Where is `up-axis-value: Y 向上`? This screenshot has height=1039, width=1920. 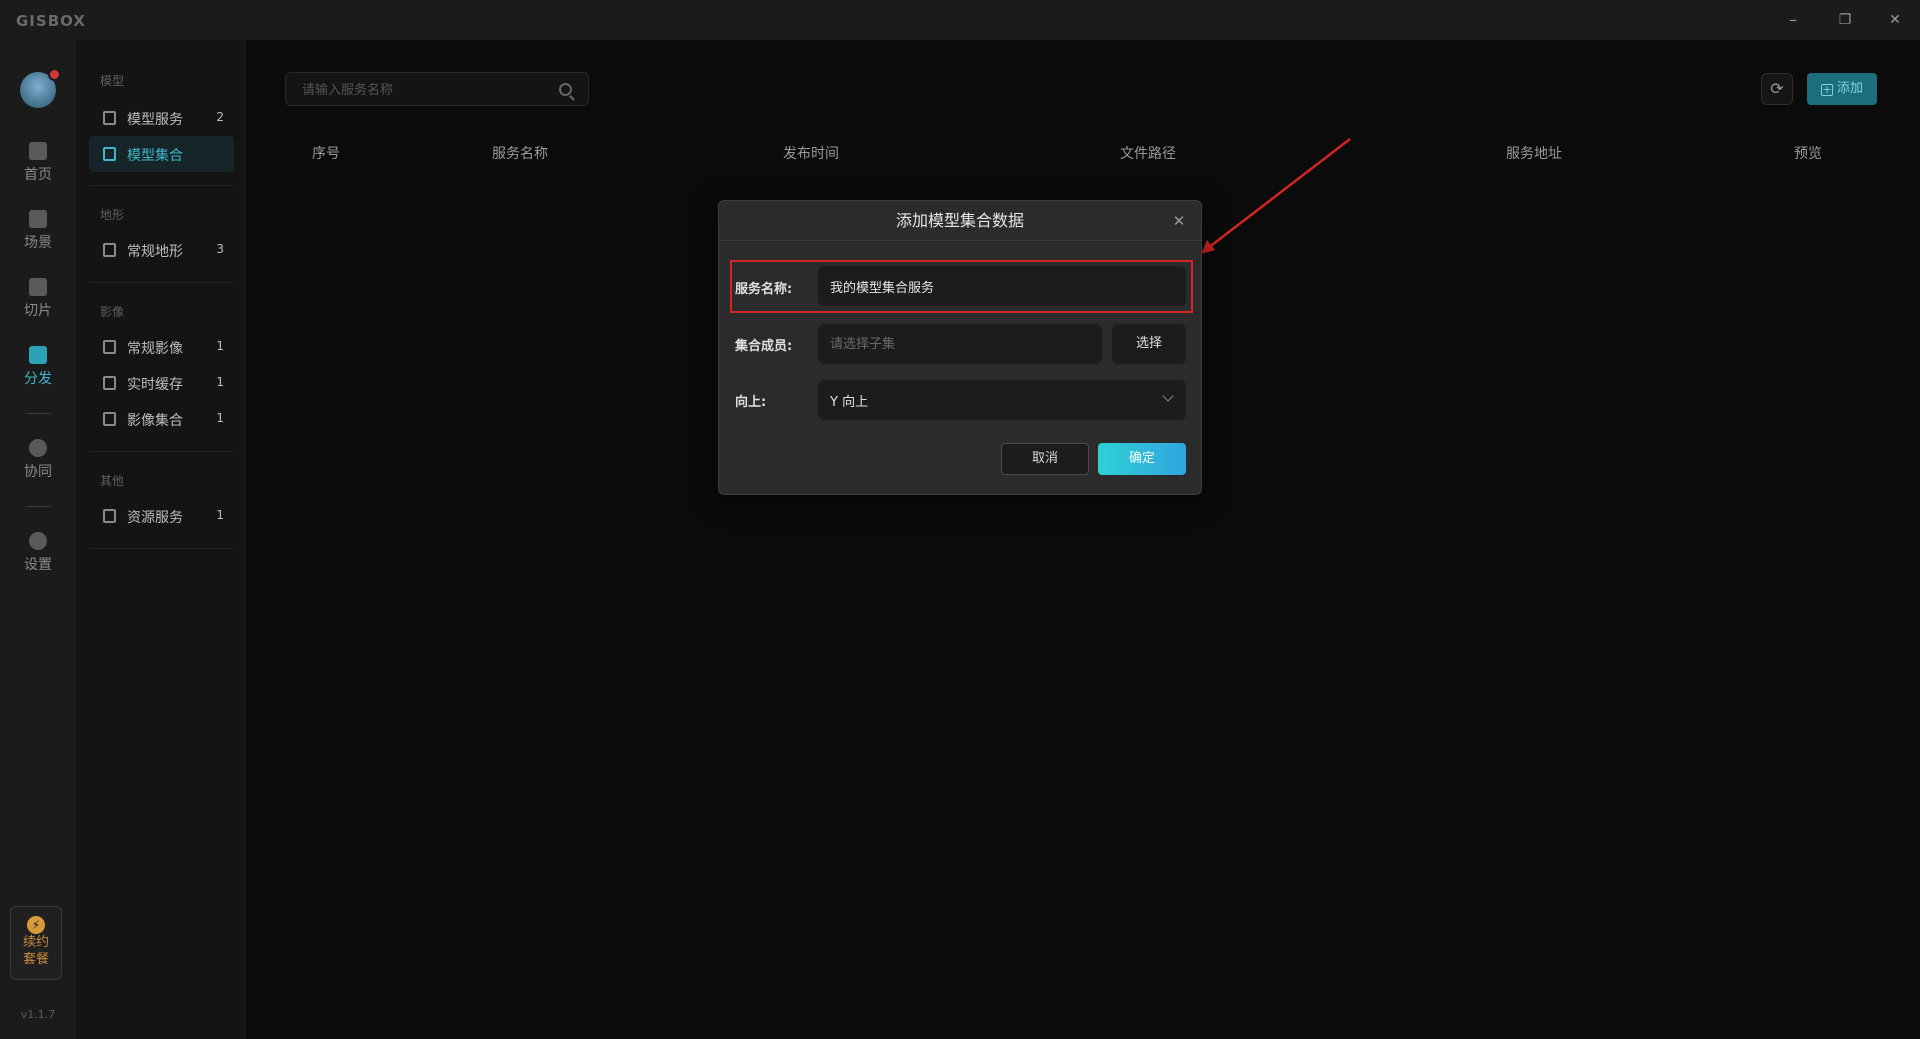 up-axis-value: Y 向上 is located at coordinates (849, 402).